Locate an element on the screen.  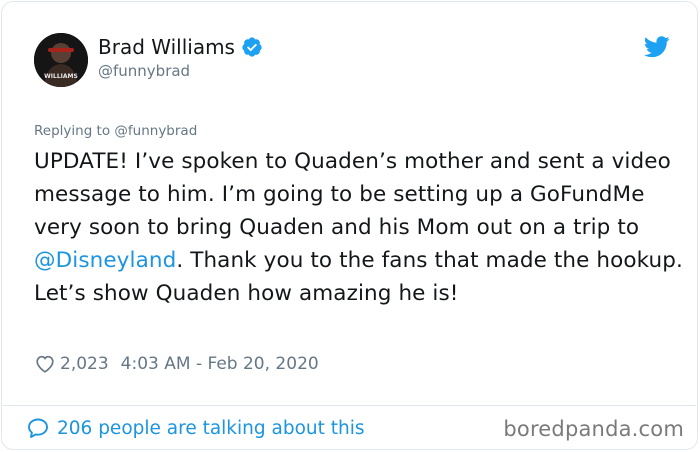
watermark-text: boredpanda.com is located at coordinates (593, 429).